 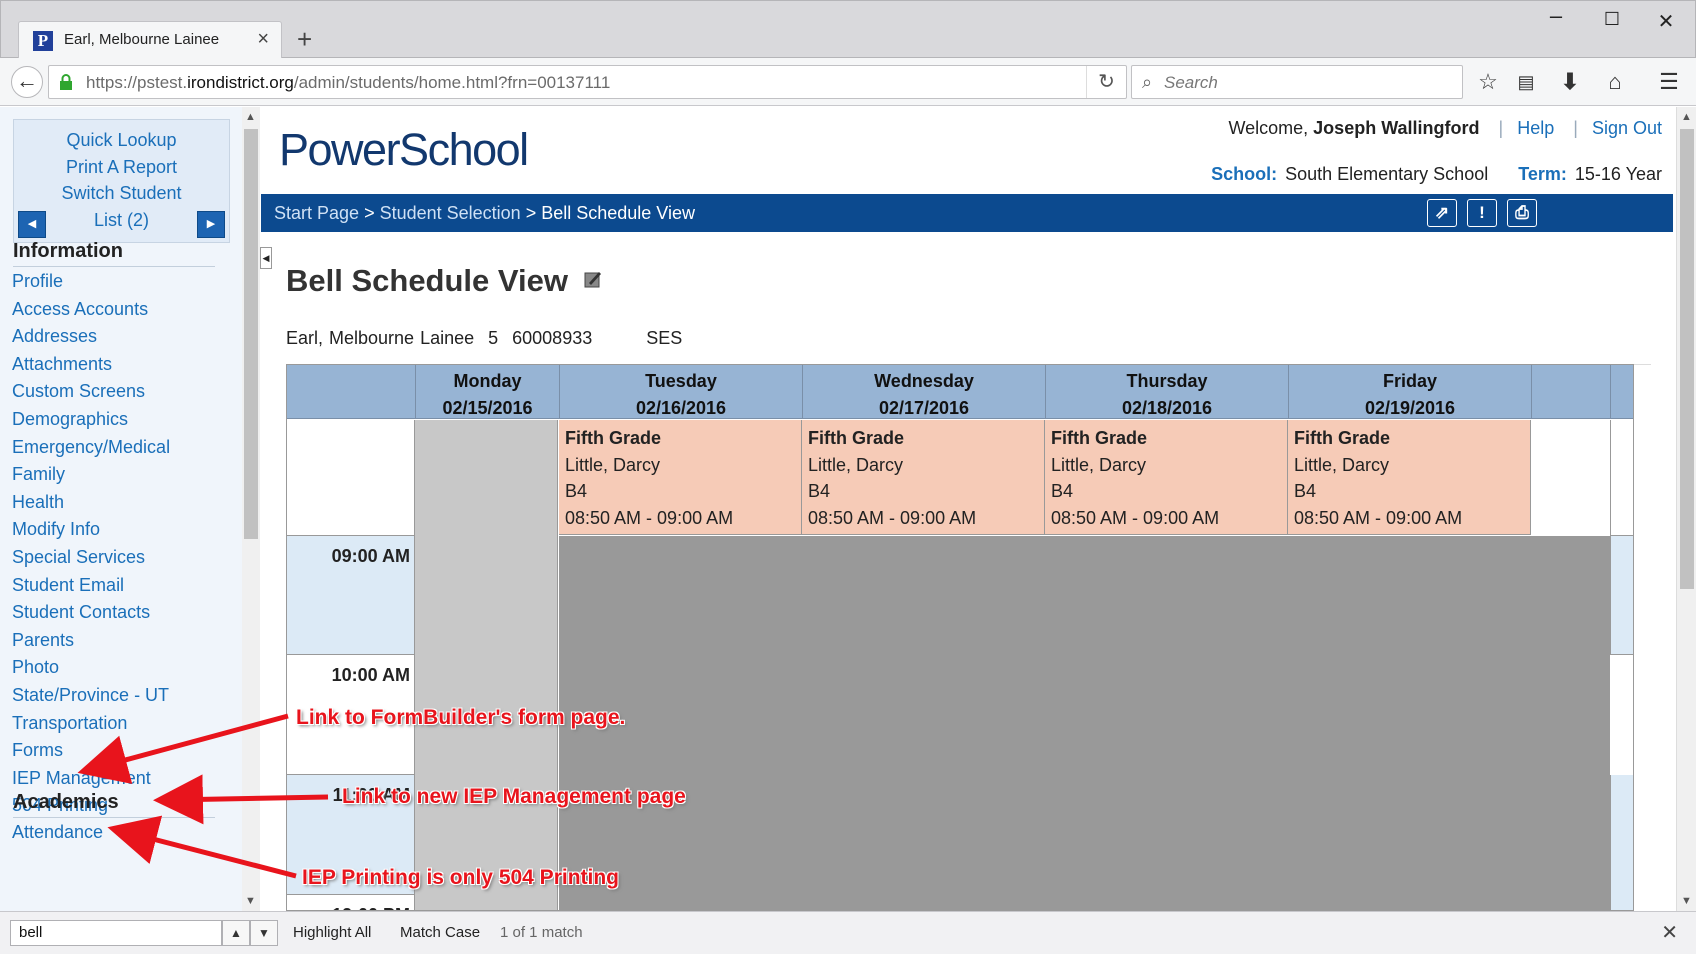 I want to click on sidebar-scroll-thumb, so click(x=251, y=334).